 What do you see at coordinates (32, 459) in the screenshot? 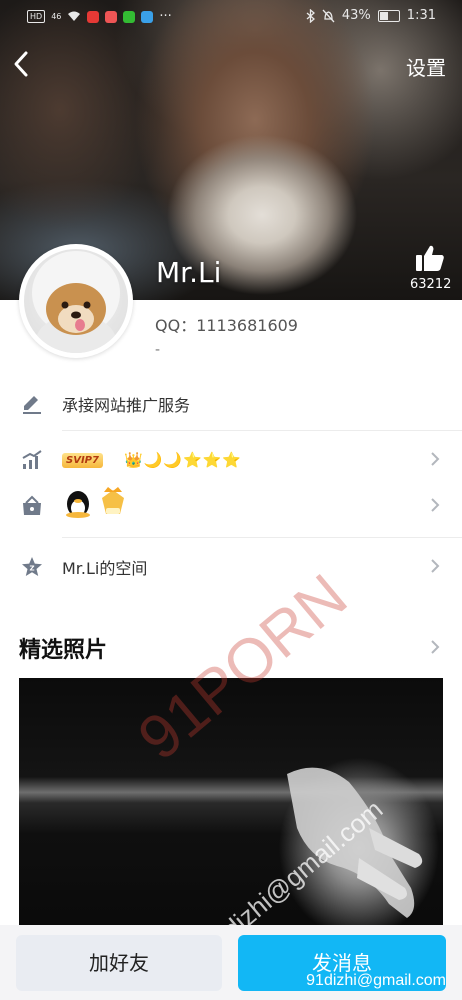
I see `level-chart-icon` at bounding box center [32, 459].